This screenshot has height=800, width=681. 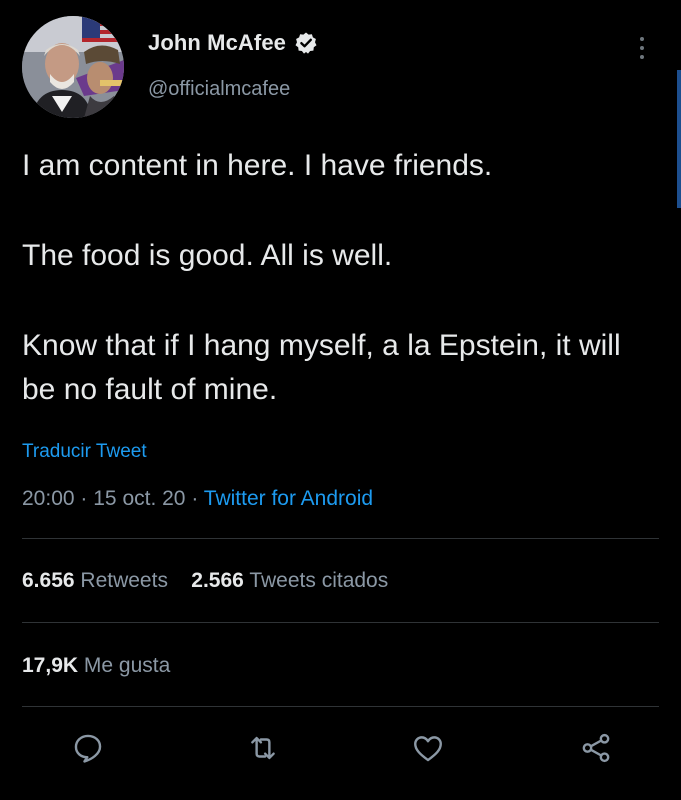 I want to click on quotes-label: Tweets citados, so click(x=319, y=580).